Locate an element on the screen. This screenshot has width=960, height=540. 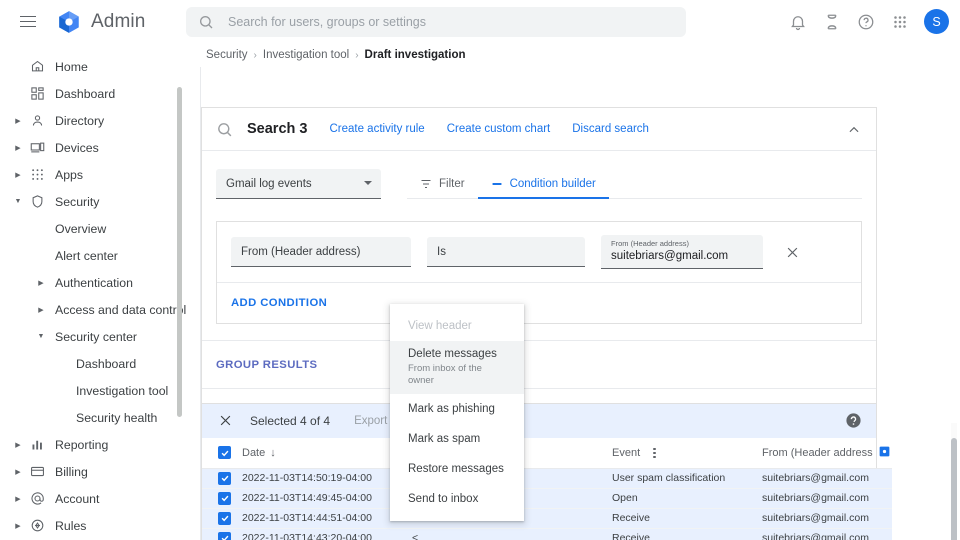
breadcrumb-security: Security is located at coordinates (227, 55).